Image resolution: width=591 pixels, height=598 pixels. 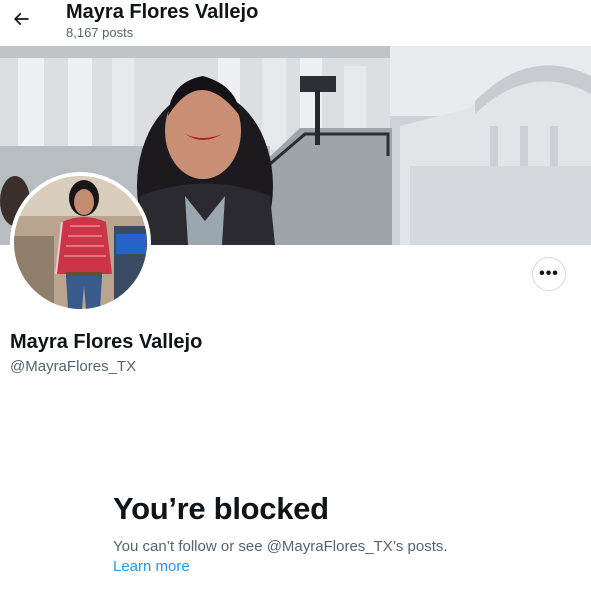 What do you see at coordinates (82, 32) in the screenshot?
I see `post-count-value: 8,167` at bounding box center [82, 32].